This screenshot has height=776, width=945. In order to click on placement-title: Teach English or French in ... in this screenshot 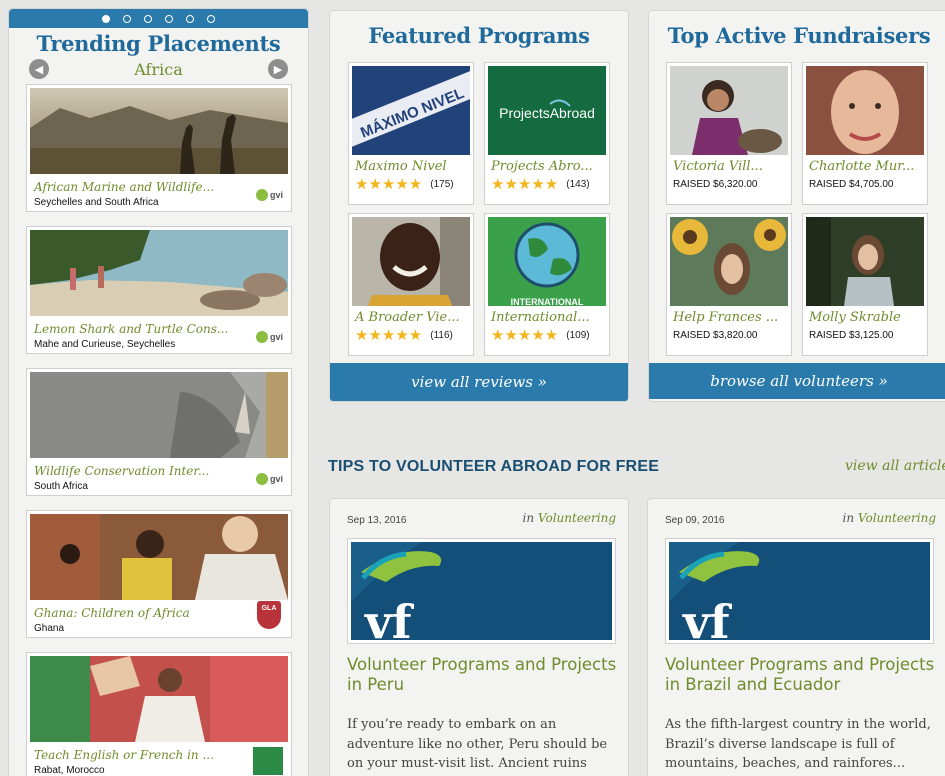, I will do `click(159, 755)`.